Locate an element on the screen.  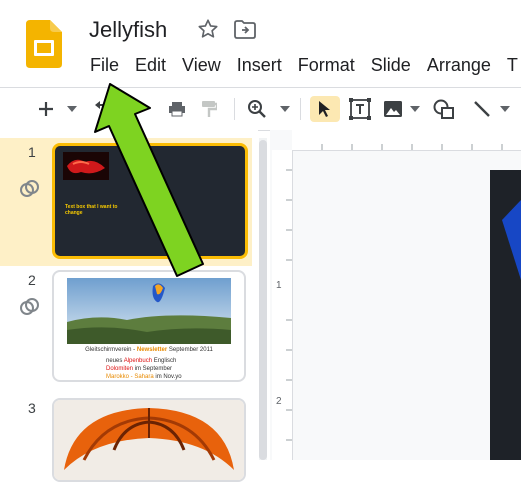
shape-icon is located at coordinates (444, 109).